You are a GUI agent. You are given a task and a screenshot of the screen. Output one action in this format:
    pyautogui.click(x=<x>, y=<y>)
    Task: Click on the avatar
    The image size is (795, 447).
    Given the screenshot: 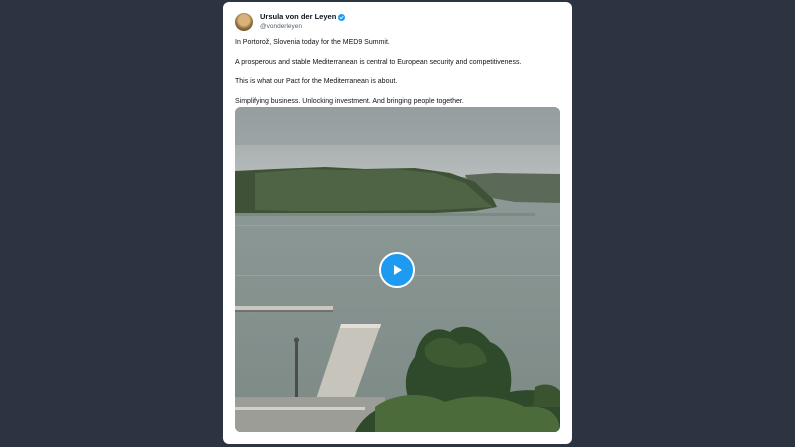 What is the action you would take?
    pyautogui.click(x=244, y=22)
    